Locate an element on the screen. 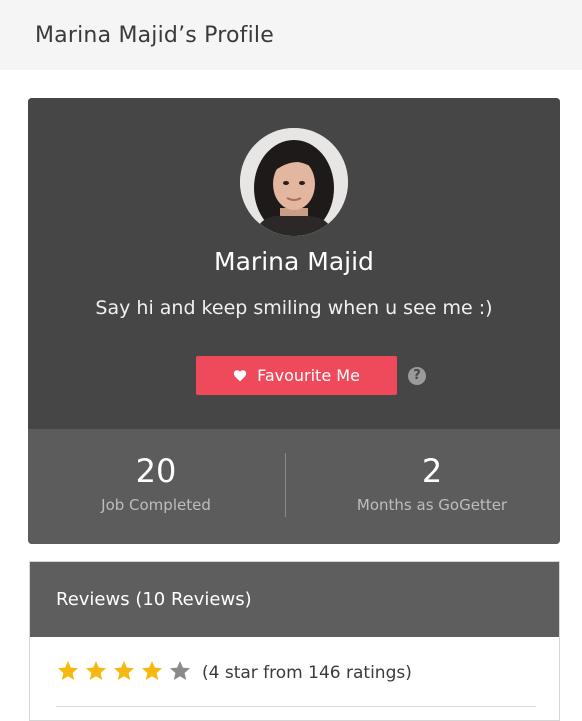 This screenshot has height=721, width=582. divider is located at coordinates (296, 706).